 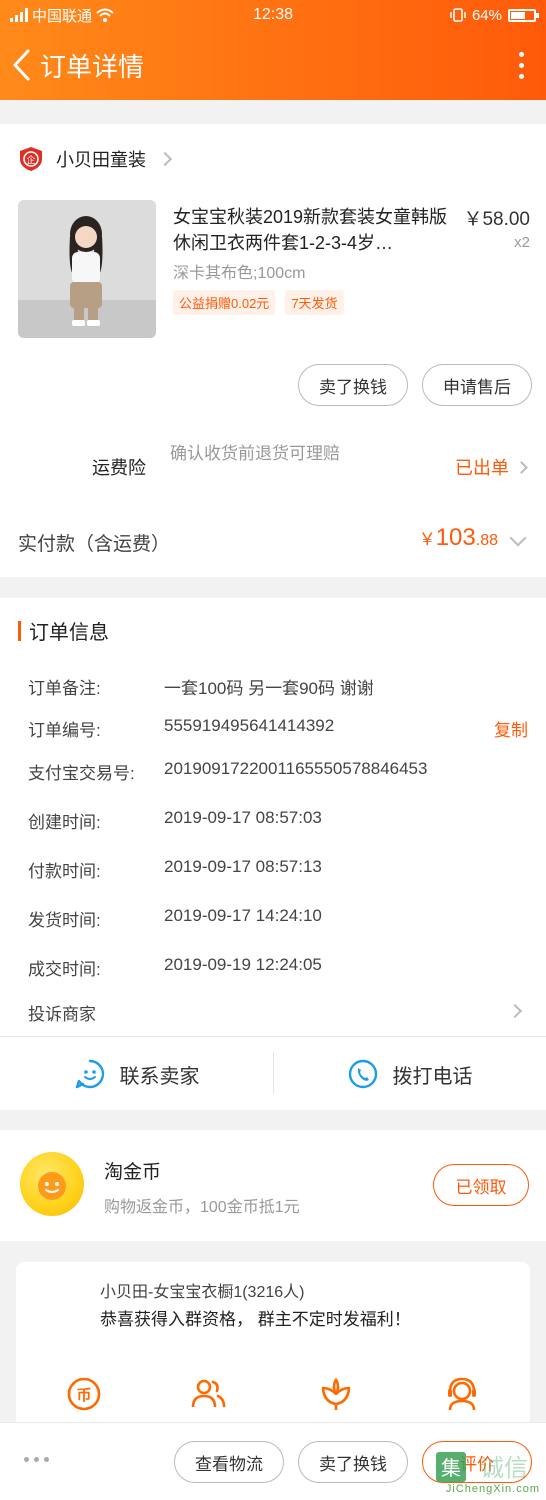 What do you see at coordinates (201, 688) in the screenshot?
I see `info-row-remark: 订单备注: 一套100码 另一套90码 谢谢` at bounding box center [201, 688].